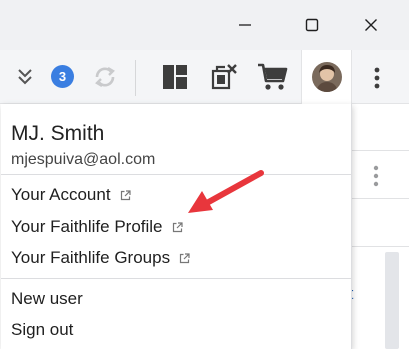 This screenshot has height=349, width=409. I want to click on scrollbar, so click(392, 300).